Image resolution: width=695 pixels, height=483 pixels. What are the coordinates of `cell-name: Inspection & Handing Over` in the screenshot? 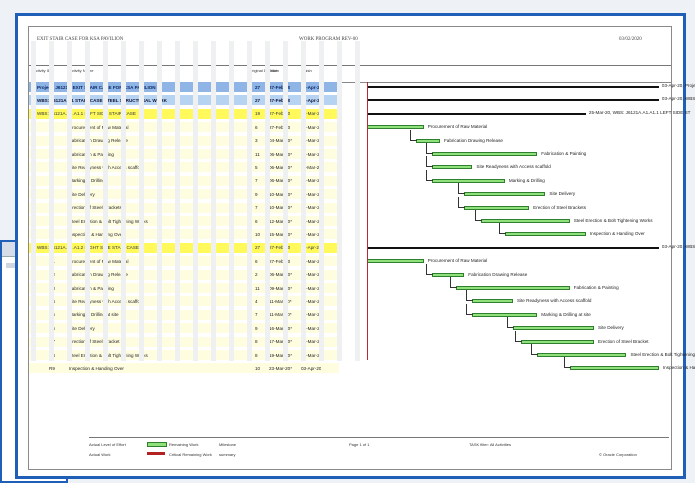 It's located at (96, 234).